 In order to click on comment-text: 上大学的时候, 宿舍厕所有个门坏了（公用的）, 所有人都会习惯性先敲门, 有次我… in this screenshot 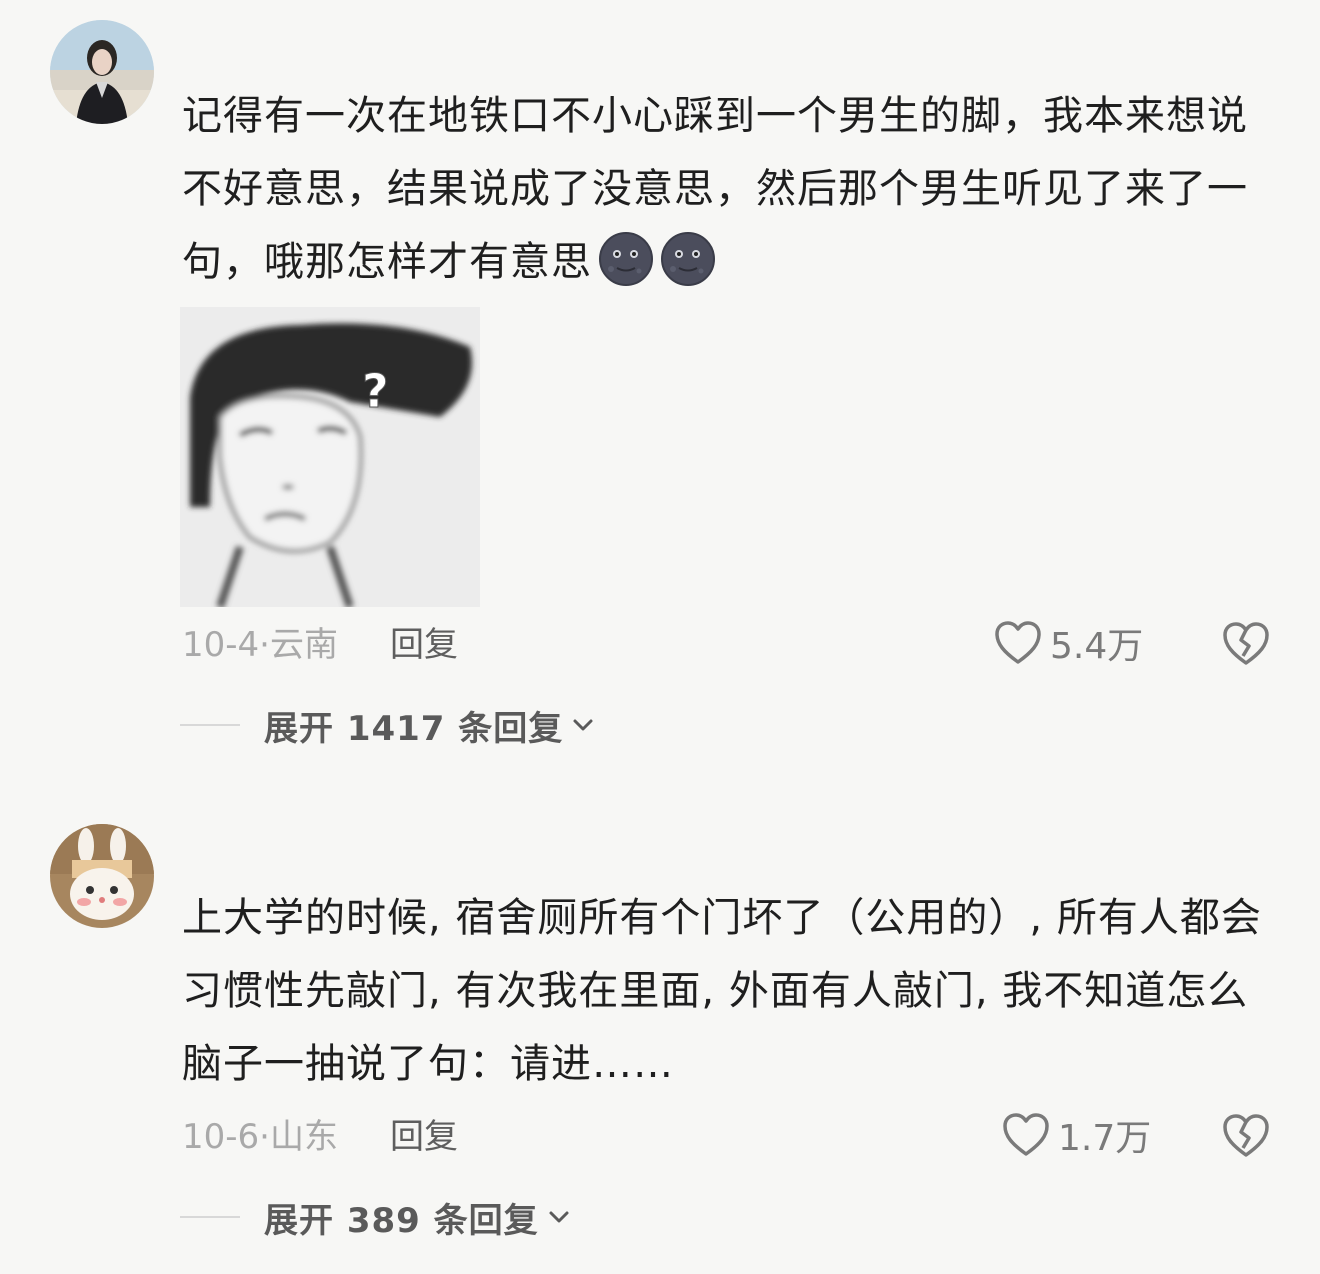, I will do `click(722, 991)`.